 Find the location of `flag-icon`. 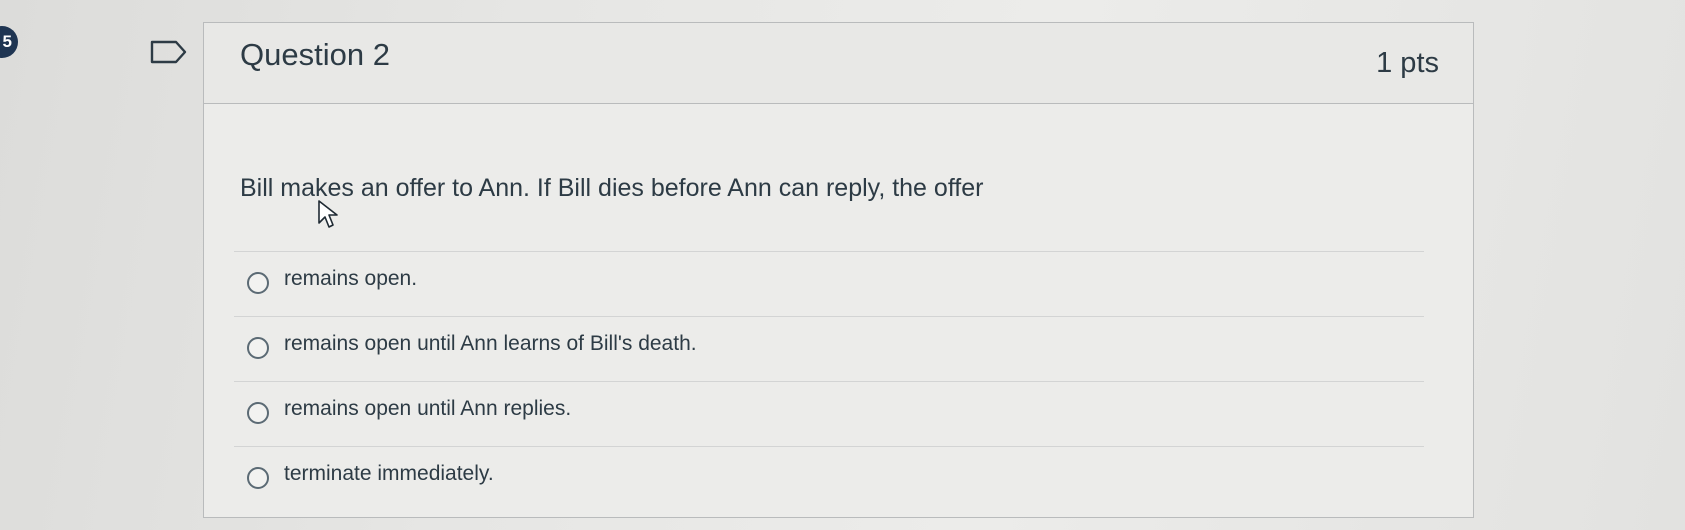

flag-icon is located at coordinates (168, 52).